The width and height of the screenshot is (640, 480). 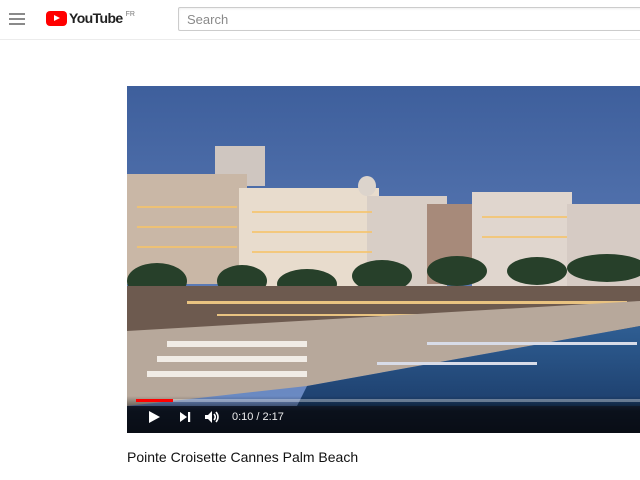 What do you see at coordinates (56, 18) in the screenshot?
I see `youtube-play-icon` at bounding box center [56, 18].